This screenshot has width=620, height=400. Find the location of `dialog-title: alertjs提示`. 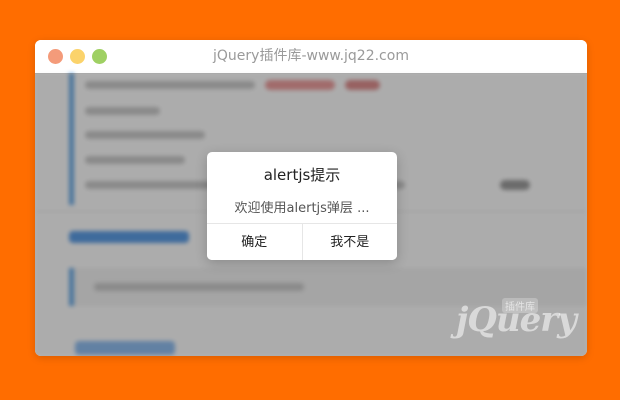

dialog-title: alertjs提示 is located at coordinates (302, 175).